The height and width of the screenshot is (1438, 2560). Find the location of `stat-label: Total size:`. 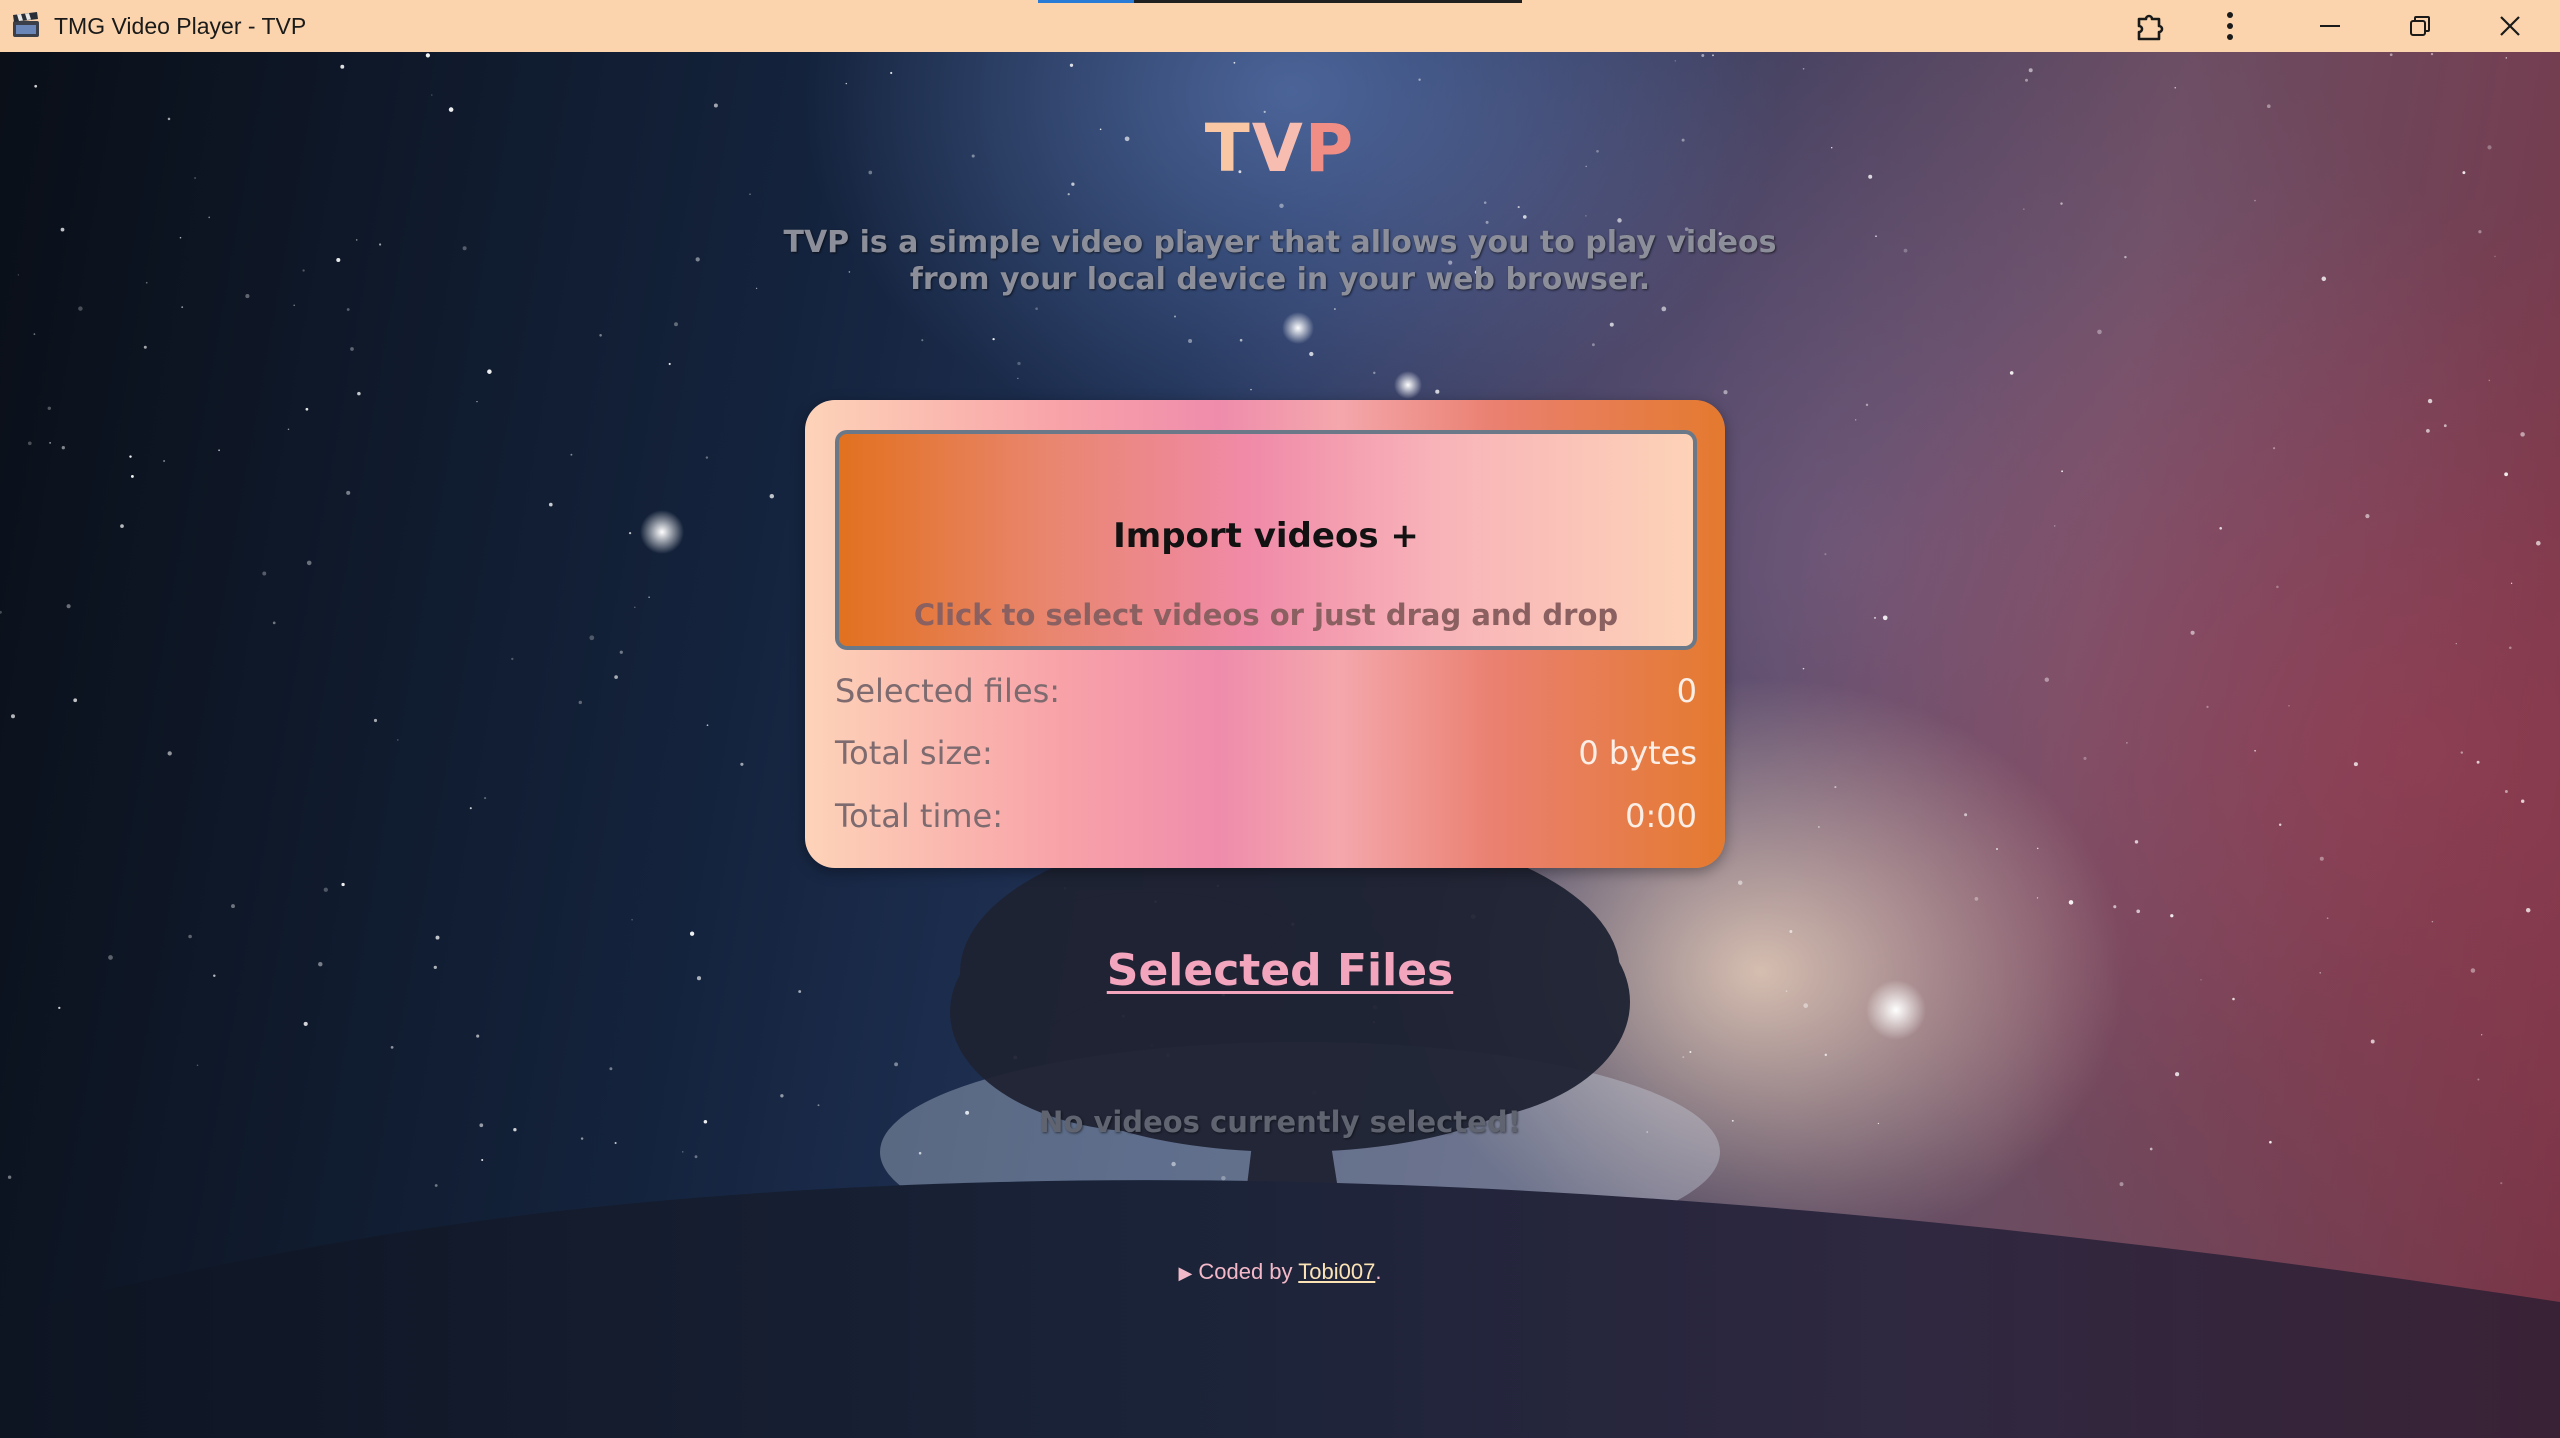

stat-label: Total size: is located at coordinates (914, 753).